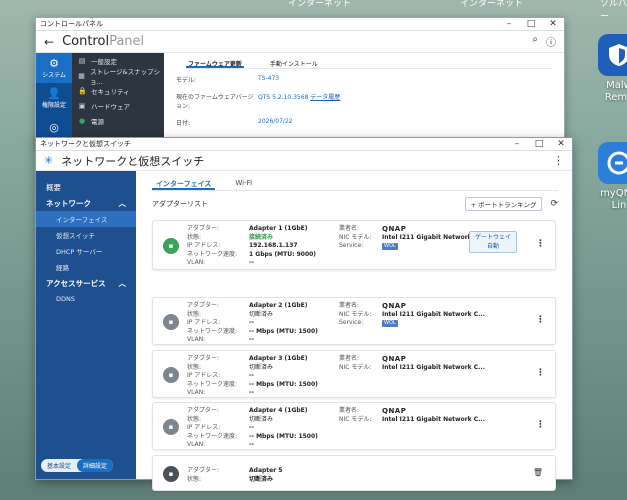  What do you see at coordinates (54, 98) in the screenshot?
I see `category-privilege: 👤 権限設定` at bounding box center [54, 98].